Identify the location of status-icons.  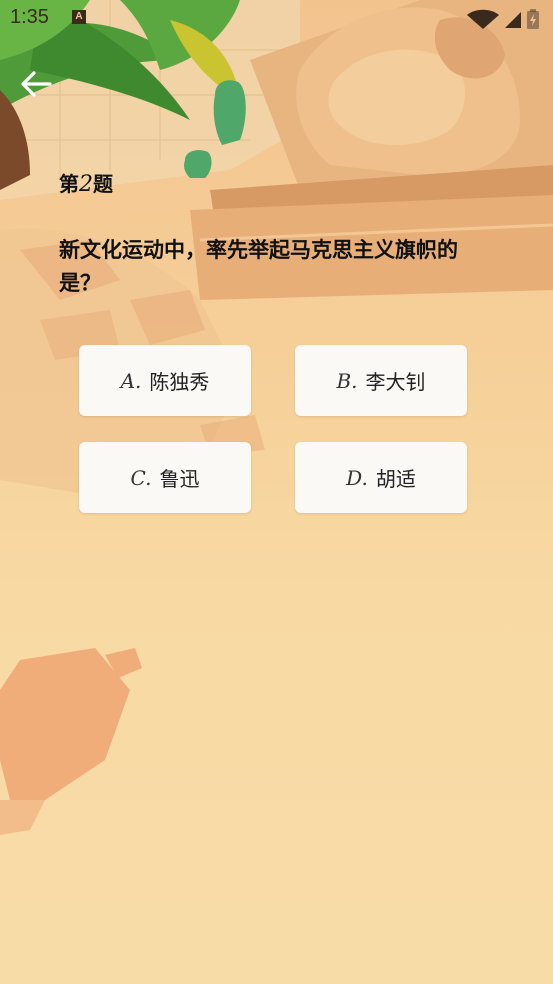
(503, 19).